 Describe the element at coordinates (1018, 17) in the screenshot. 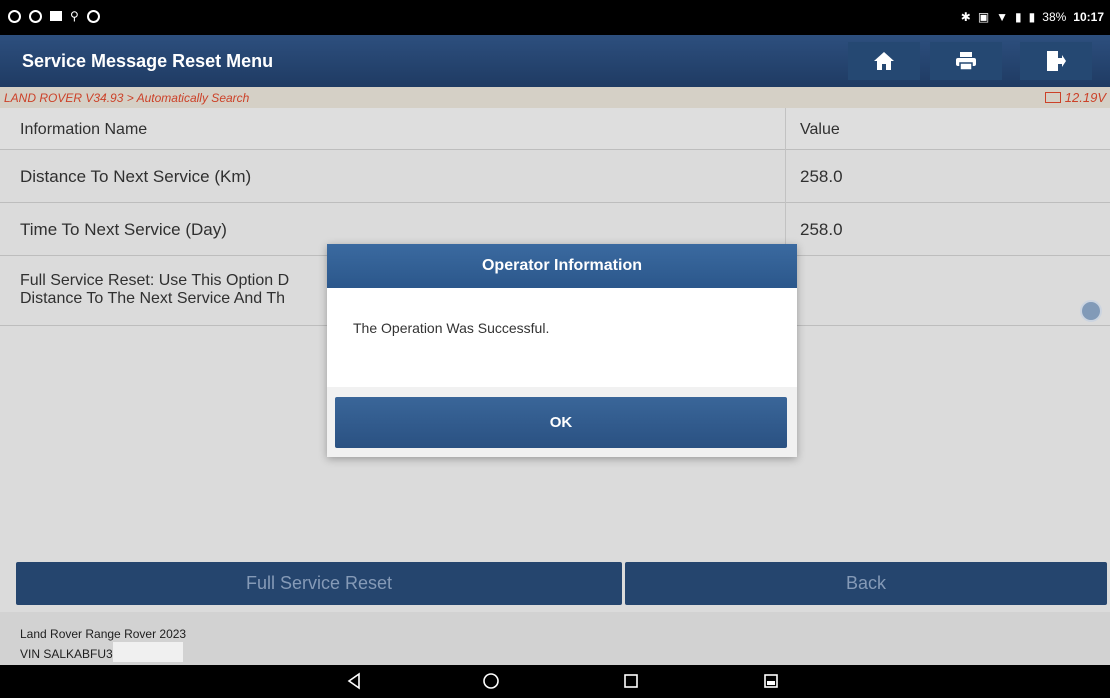

I see `signal-icon: ▮` at that location.